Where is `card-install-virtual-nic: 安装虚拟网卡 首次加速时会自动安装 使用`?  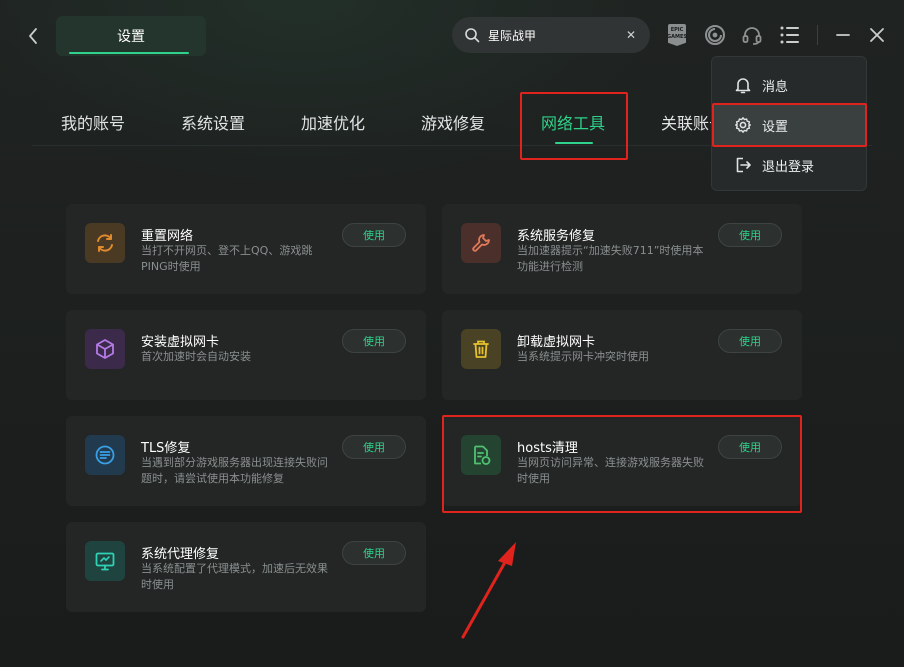
card-install-virtual-nic: 安装虚拟网卡 首次加速时会自动安装 使用 is located at coordinates (246, 355).